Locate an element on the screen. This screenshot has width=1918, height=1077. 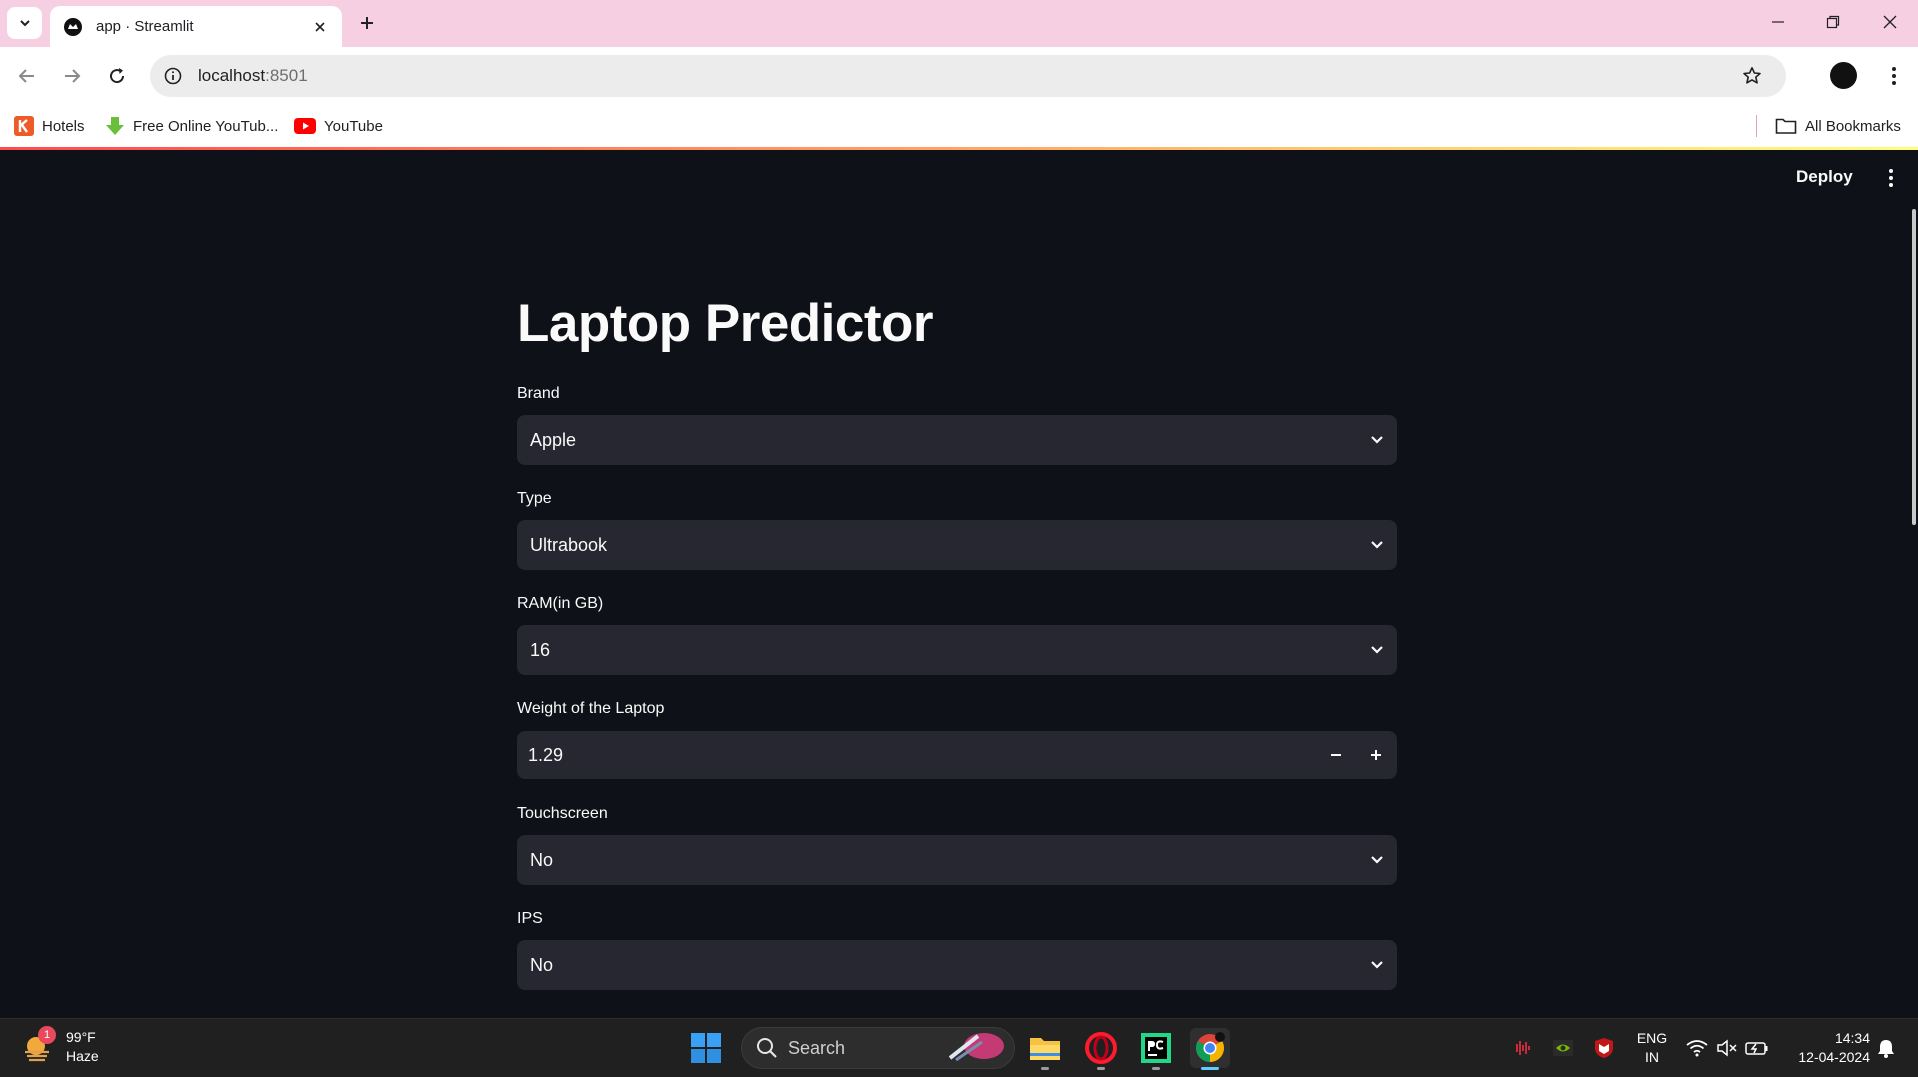
url-host: localhost is located at coordinates (232, 75).